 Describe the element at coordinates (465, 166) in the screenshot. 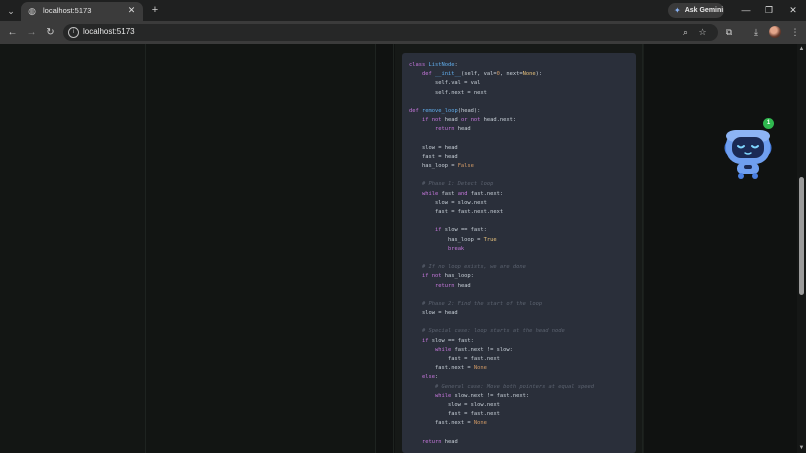

I see `code-token: False` at that location.